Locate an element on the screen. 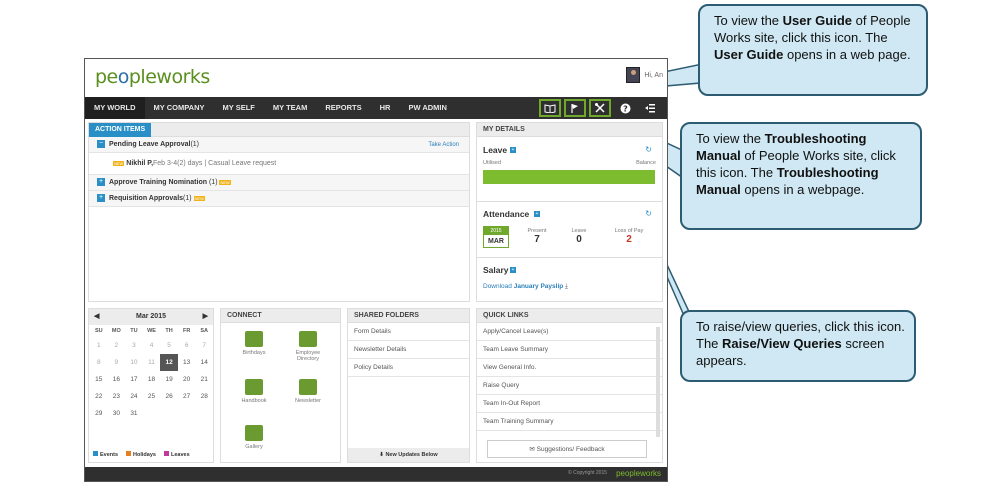 Image resolution: width=984 pixels, height=496 pixels. calendar-day: 6 is located at coordinates (187, 345).